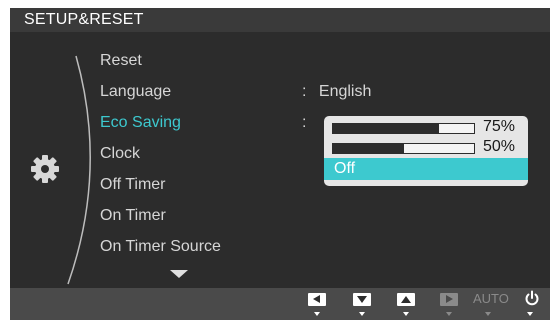 This screenshot has width=550, height=320. What do you see at coordinates (84, 19) in the screenshot?
I see `window-title: SETUP&RESET` at bounding box center [84, 19].